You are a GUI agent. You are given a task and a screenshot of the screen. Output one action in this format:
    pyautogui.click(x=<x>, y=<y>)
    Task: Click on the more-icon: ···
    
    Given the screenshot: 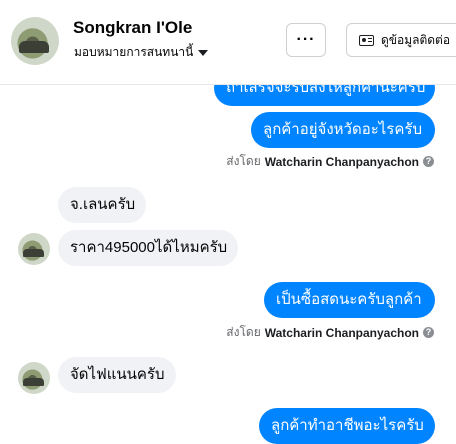 What is the action you would take?
    pyautogui.click(x=306, y=39)
    